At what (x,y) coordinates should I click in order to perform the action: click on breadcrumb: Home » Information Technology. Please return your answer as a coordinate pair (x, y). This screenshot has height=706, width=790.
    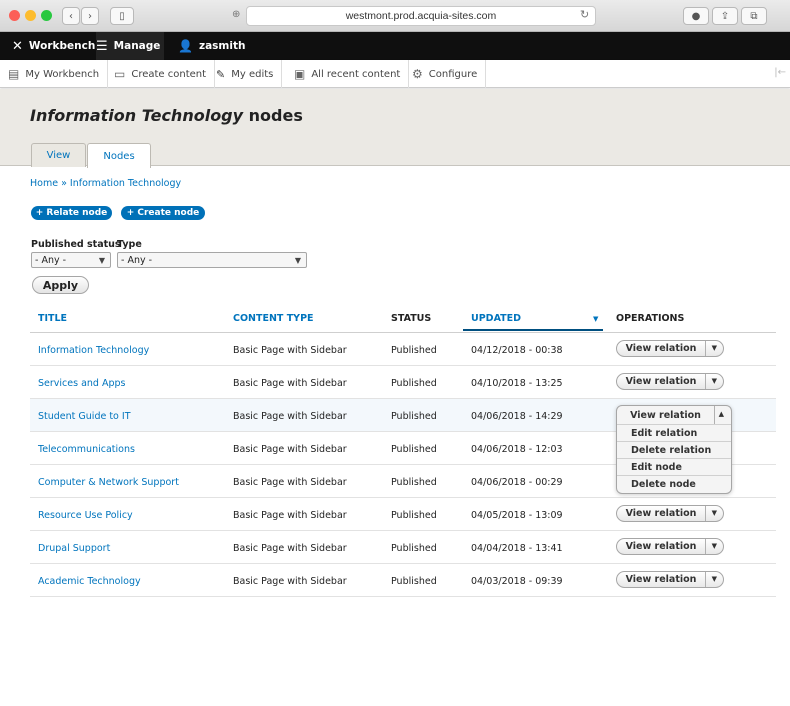
    Looking at the image, I should click on (105, 183).